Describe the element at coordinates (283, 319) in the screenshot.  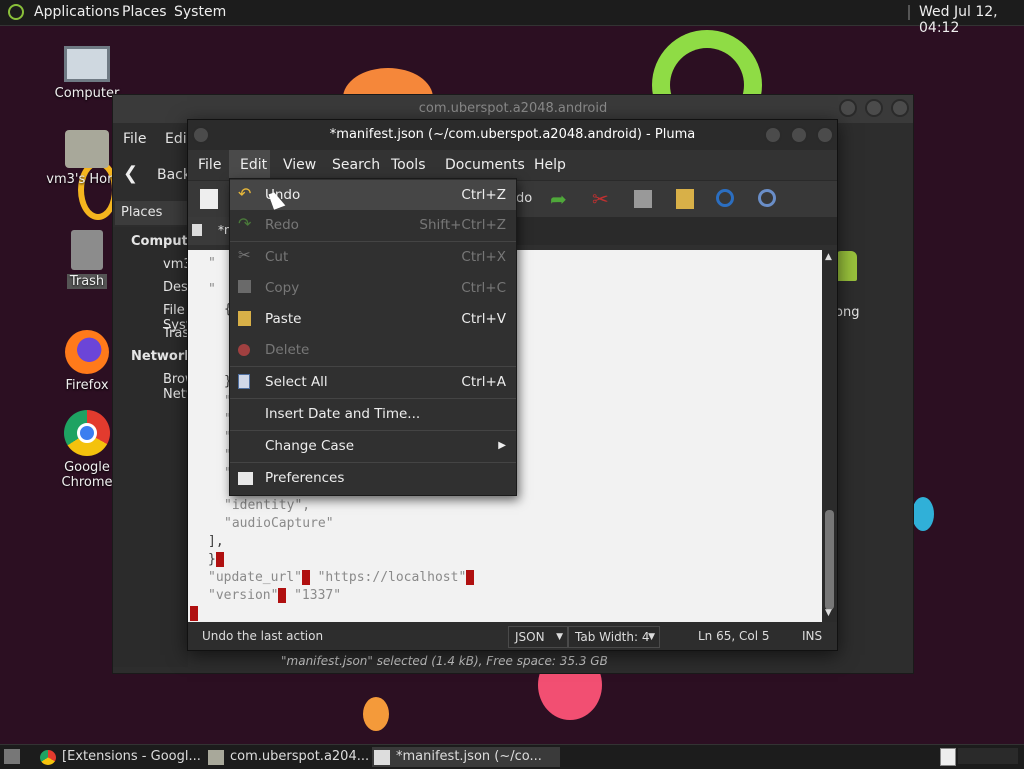
I see `menu-item-label: Paste` at that location.